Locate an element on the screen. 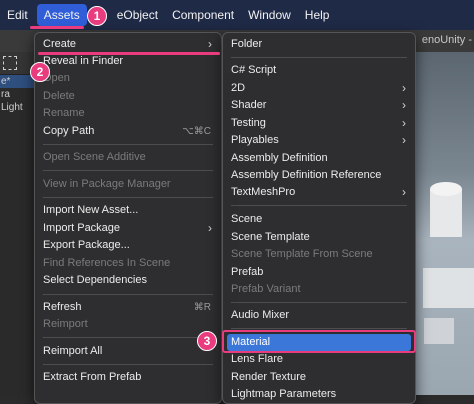 The width and height of the screenshot is (474, 404). menu-item-extract-from-prefab: Extract From Prefab is located at coordinates (128, 377).